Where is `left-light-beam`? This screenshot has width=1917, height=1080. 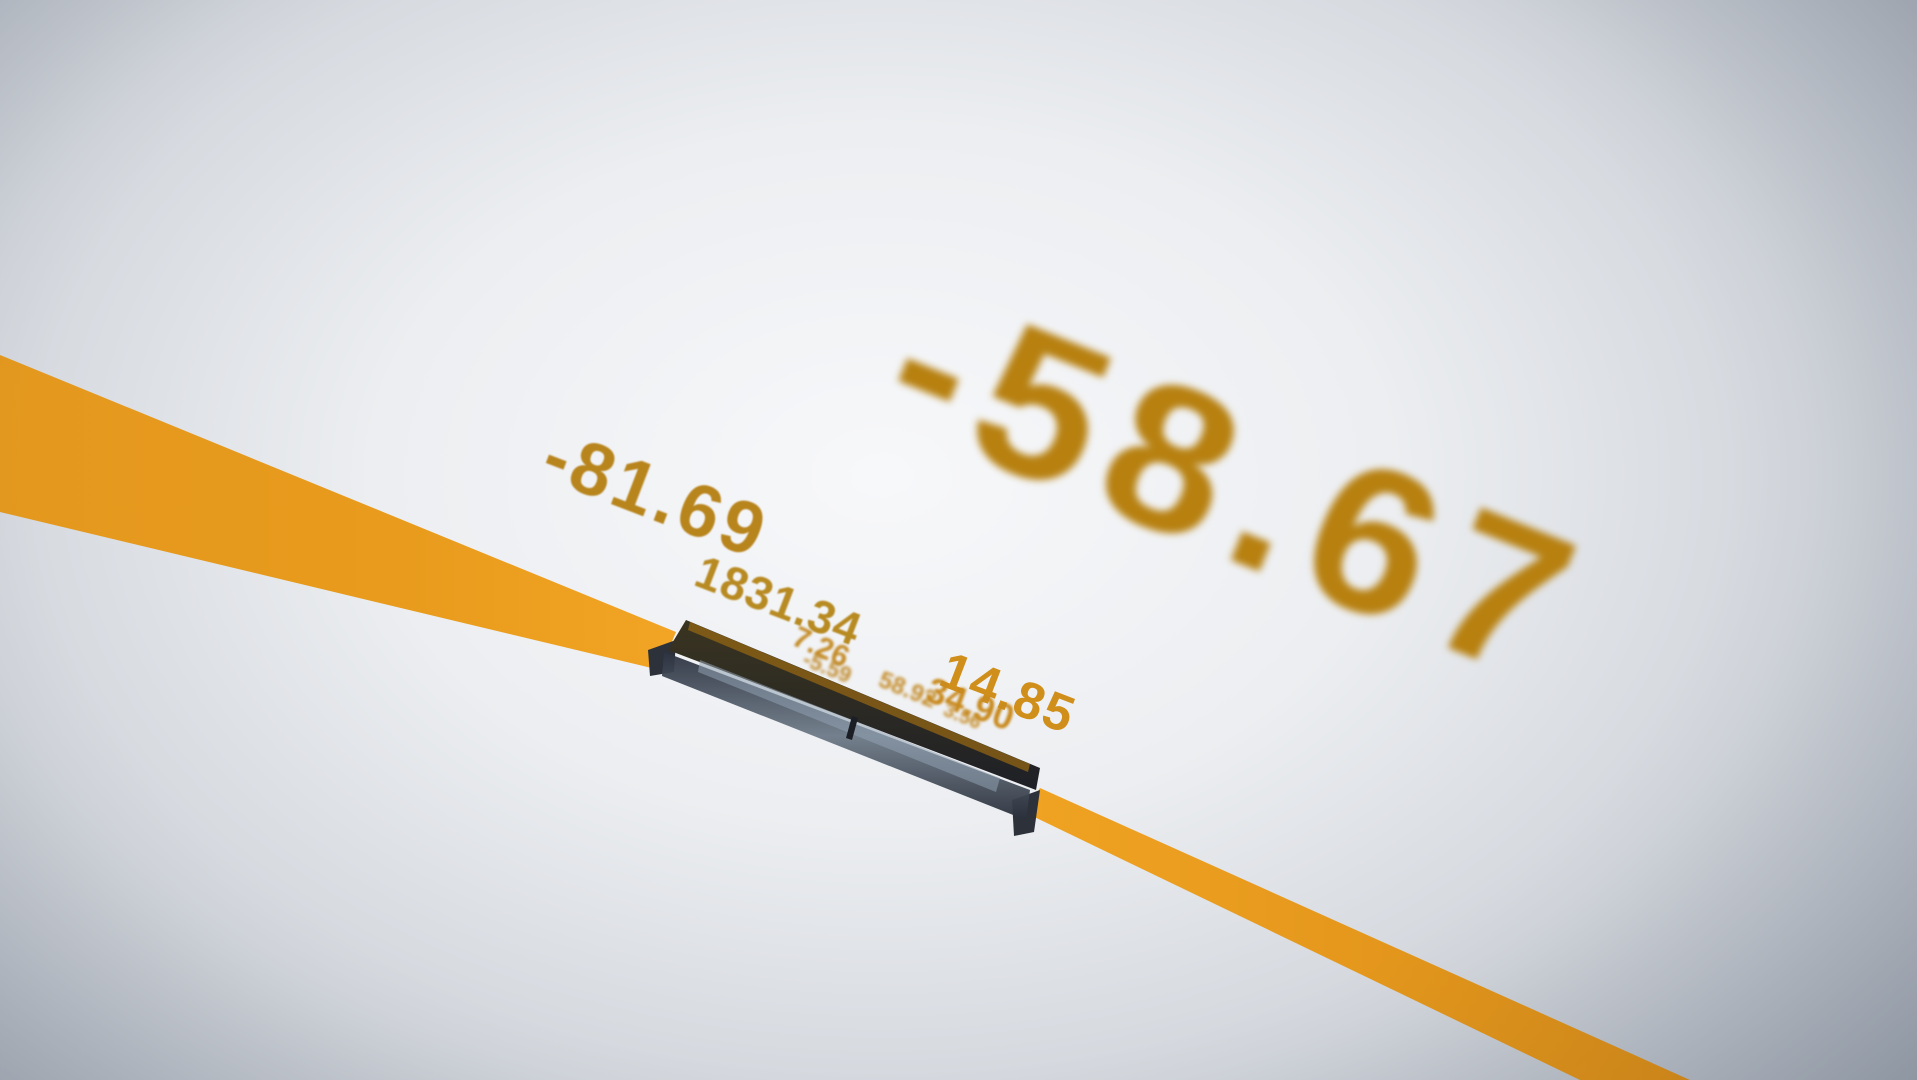 left-light-beam is located at coordinates (338, 512).